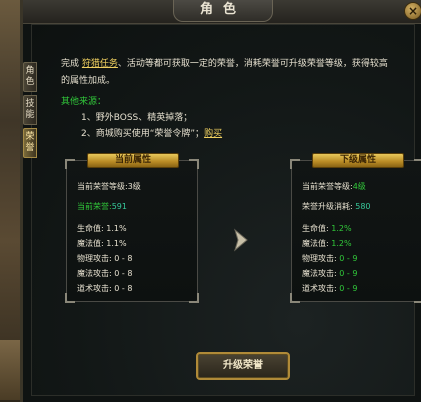 Image resolution: width=421 pixels, height=402 pixels. What do you see at coordinates (116, 243) in the screenshot?
I see `mp-value: 1.1%` at bounding box center [116, 243].